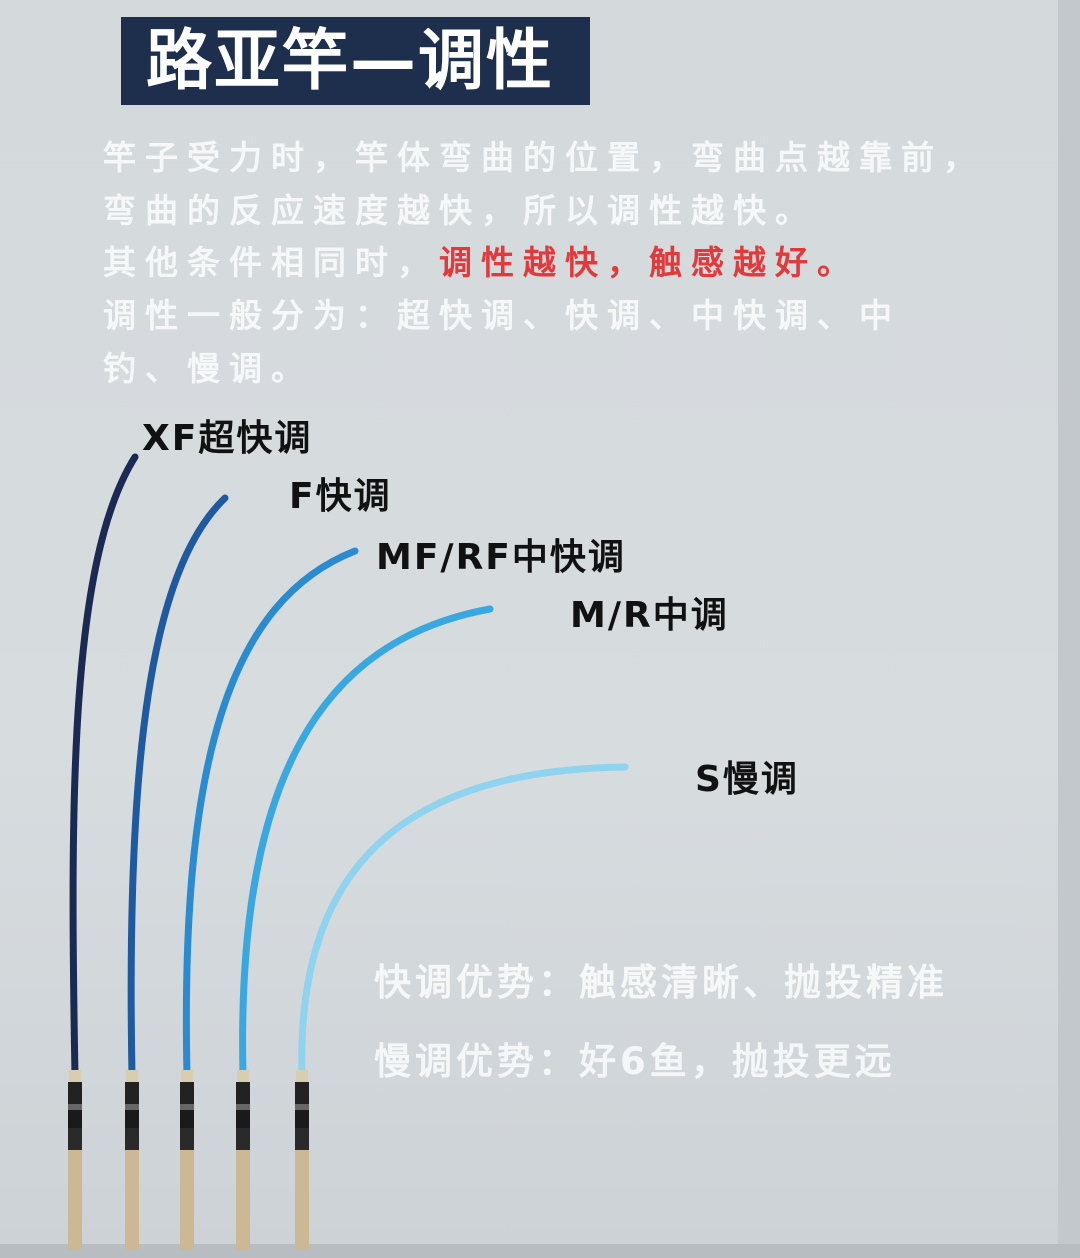  Describe the element at coordinates (747, 779) in the screenshot. I see `rod-label-s: S慢调` at that location.